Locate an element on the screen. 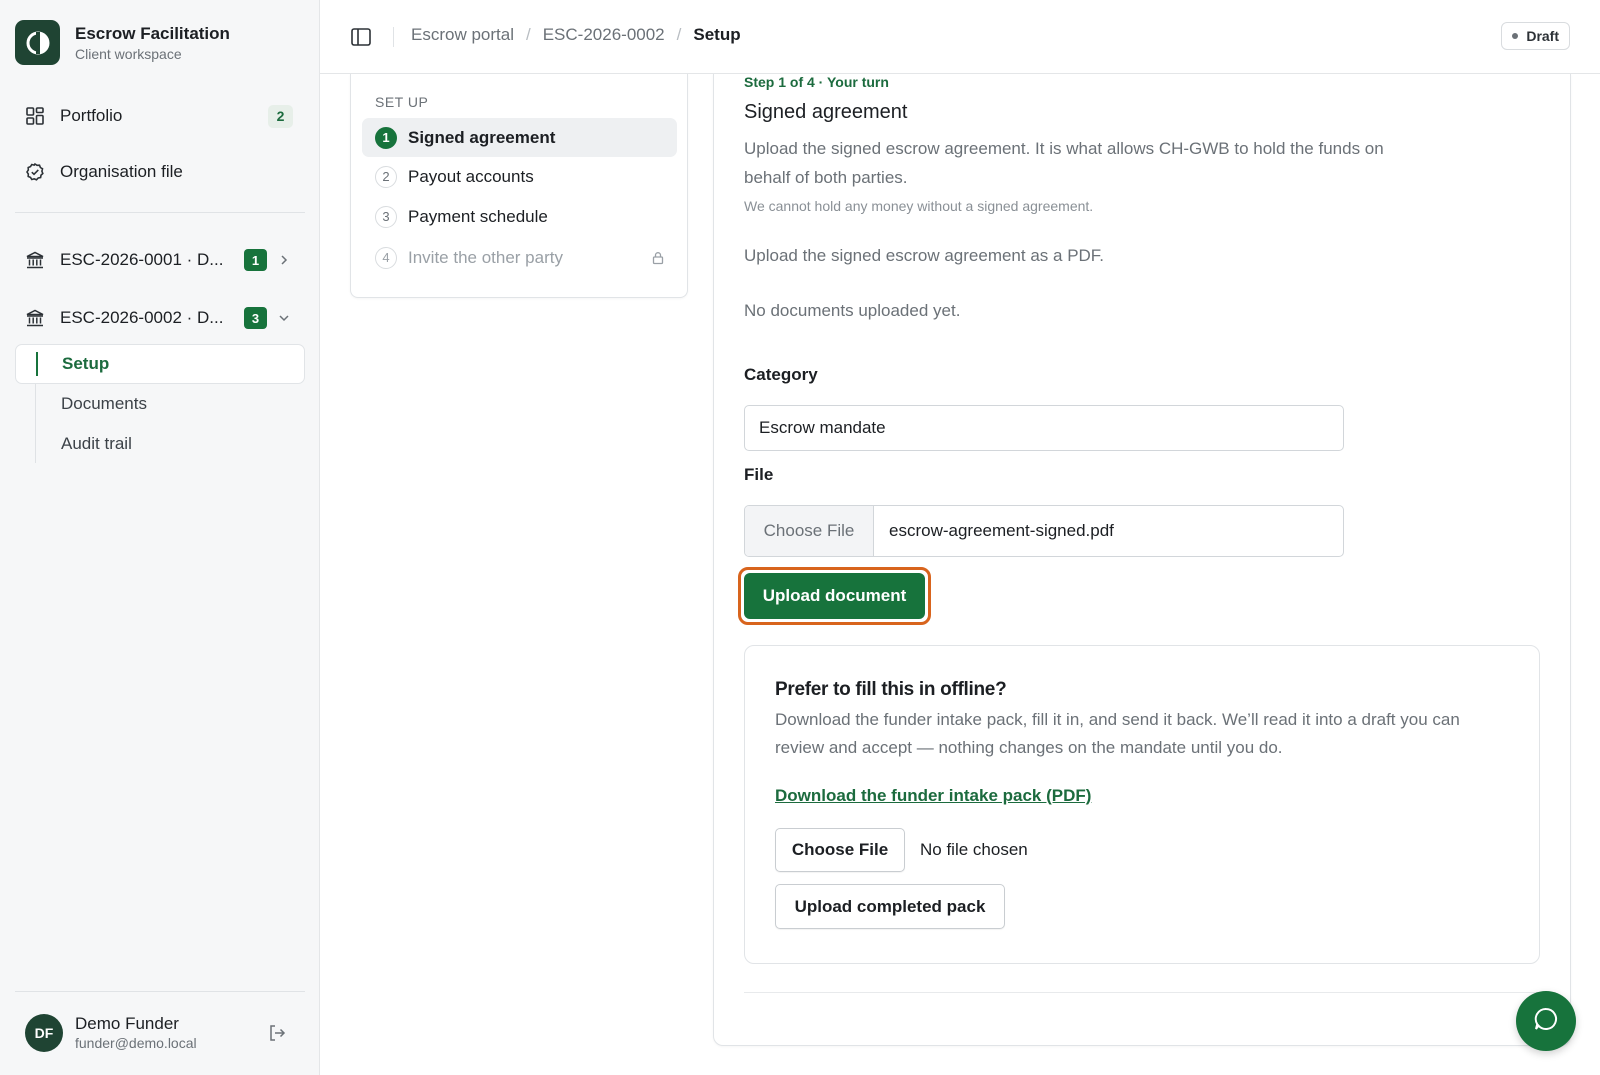 The height and width of the screenshot is (1075, 1600). portfolio-count-badge: 2 is located at coordinates (280, 116).